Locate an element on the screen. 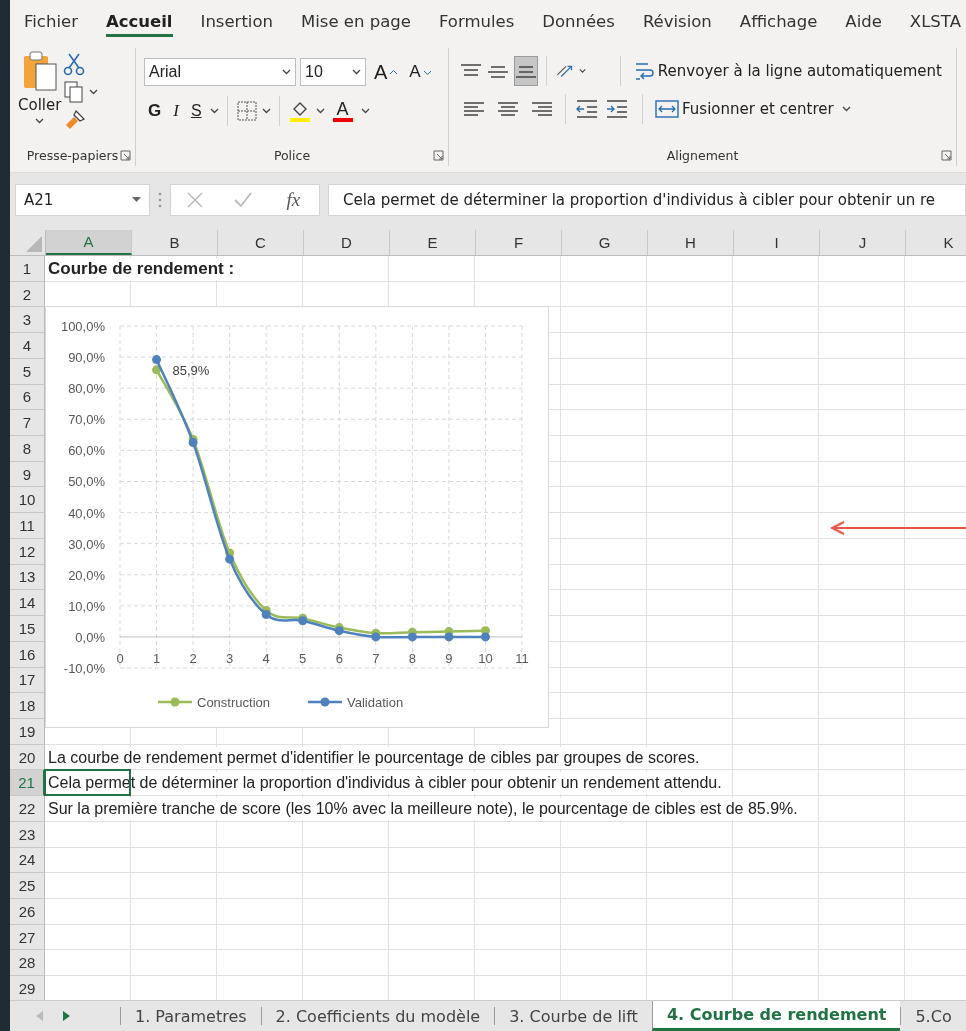 The width and height of the screenshot is (966, 1031). bold-button: G is located at coordinates (155, 111).